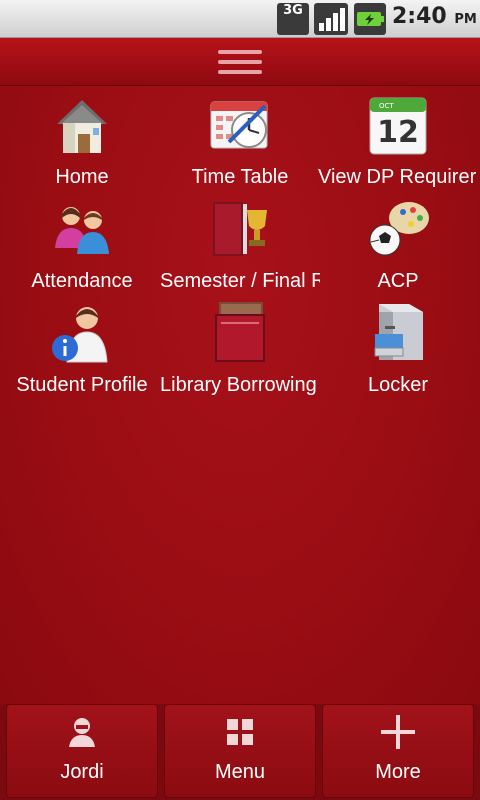 The image size is (480, 800). What do you see at coordinates (238, 385) in the screenshot?
I see `grid-item-label: Library Borrowing` at bounding box center [238, 385].